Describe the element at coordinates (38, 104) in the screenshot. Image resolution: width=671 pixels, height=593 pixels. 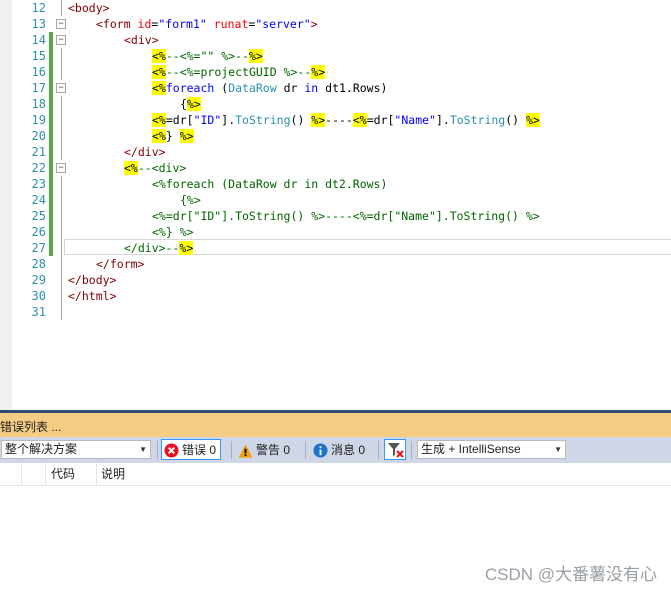
I see `line-number: 18` at that location.